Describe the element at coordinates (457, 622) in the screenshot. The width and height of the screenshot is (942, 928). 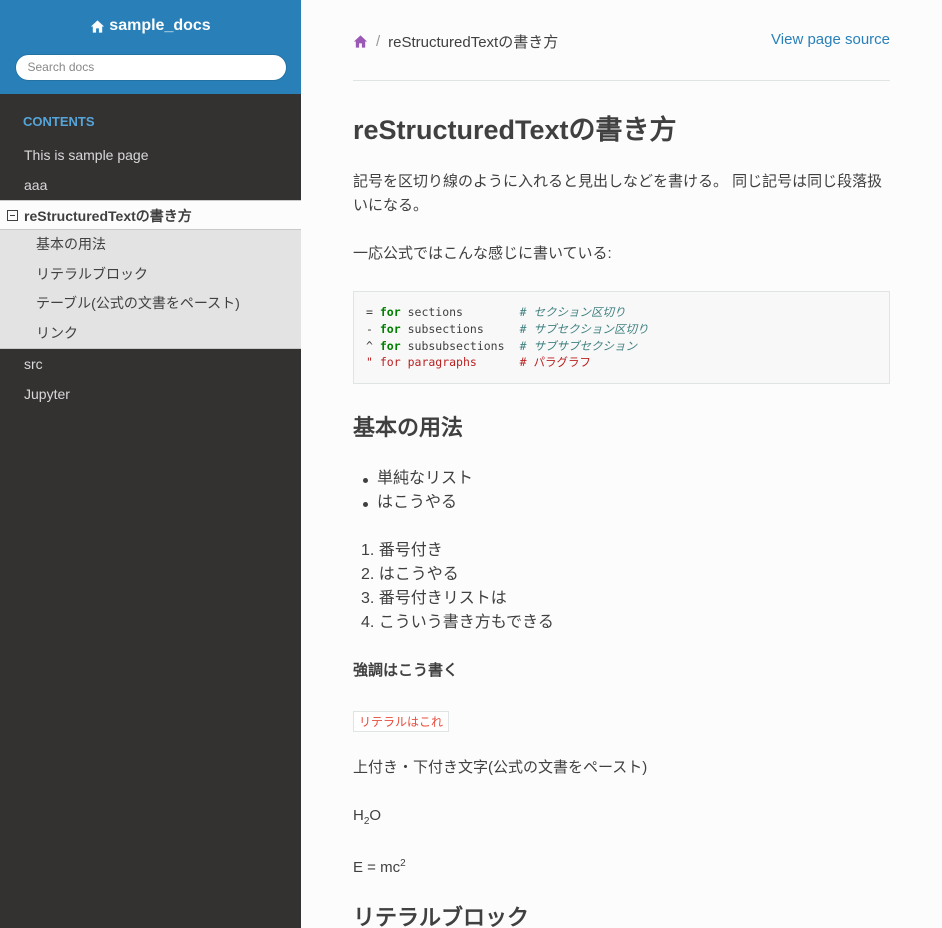
I see `list-item: 4. こういう書き方もできる` at that location.